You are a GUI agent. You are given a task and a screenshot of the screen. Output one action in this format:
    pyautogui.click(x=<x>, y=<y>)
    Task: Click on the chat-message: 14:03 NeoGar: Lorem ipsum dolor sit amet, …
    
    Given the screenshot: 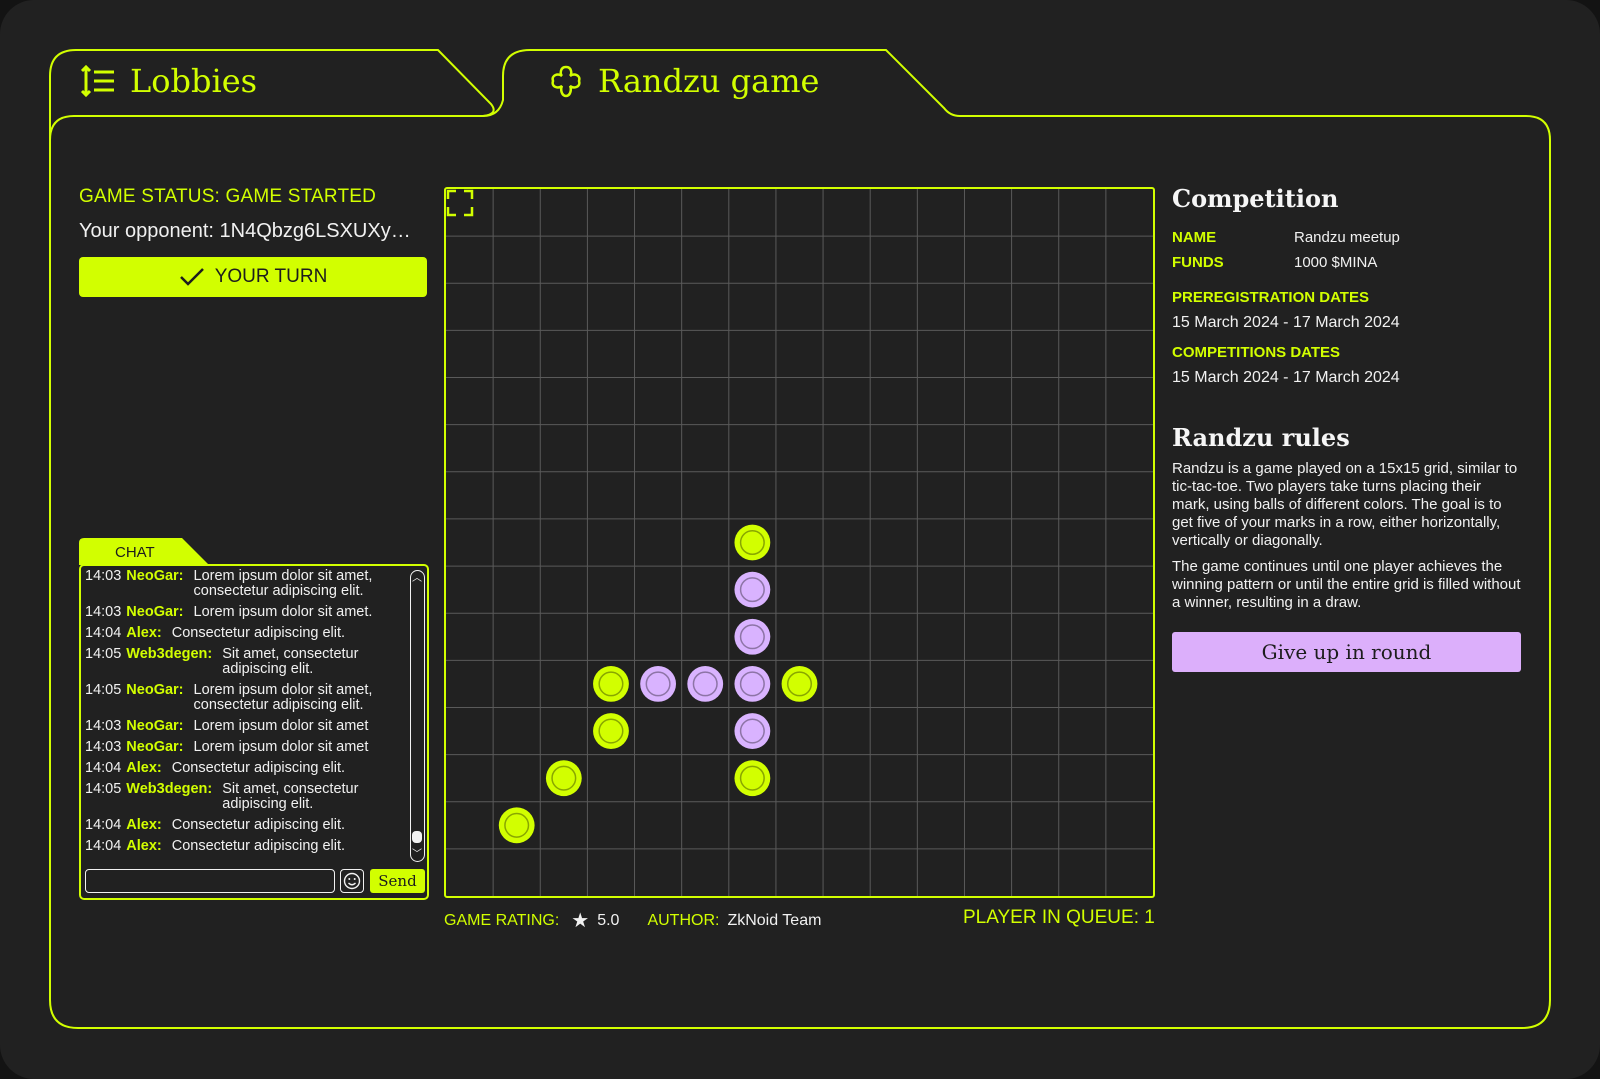 What is the action you would take?
    pyautogui.click(x=244, y=584)
    